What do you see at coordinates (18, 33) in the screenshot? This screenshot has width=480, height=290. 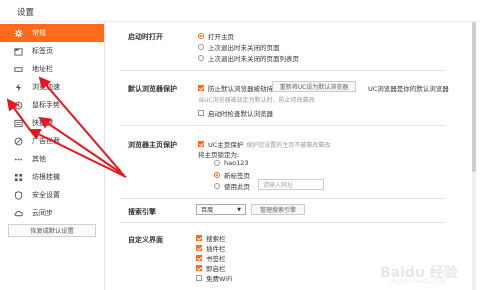 I see `gear-icon` at bounding box center [18, 33].